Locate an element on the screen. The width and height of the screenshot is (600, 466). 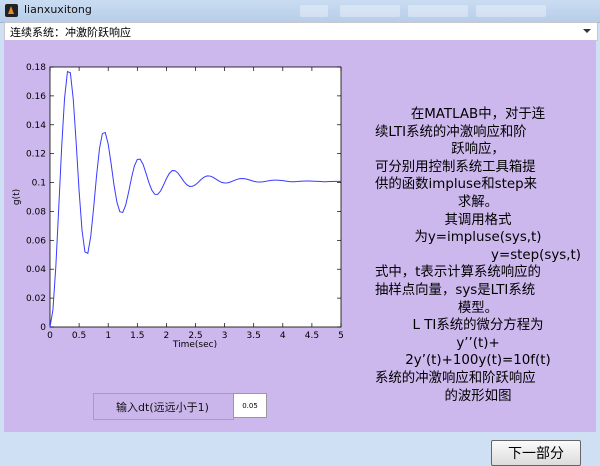
y-tick-label: 0.12 is located at coordinates (36, 155).